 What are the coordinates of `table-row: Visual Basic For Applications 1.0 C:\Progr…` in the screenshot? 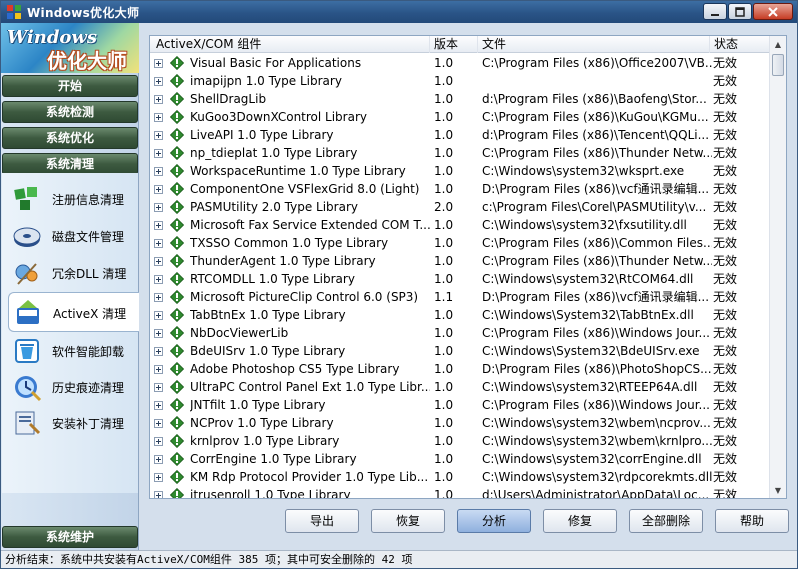 It's located at (460, 63).